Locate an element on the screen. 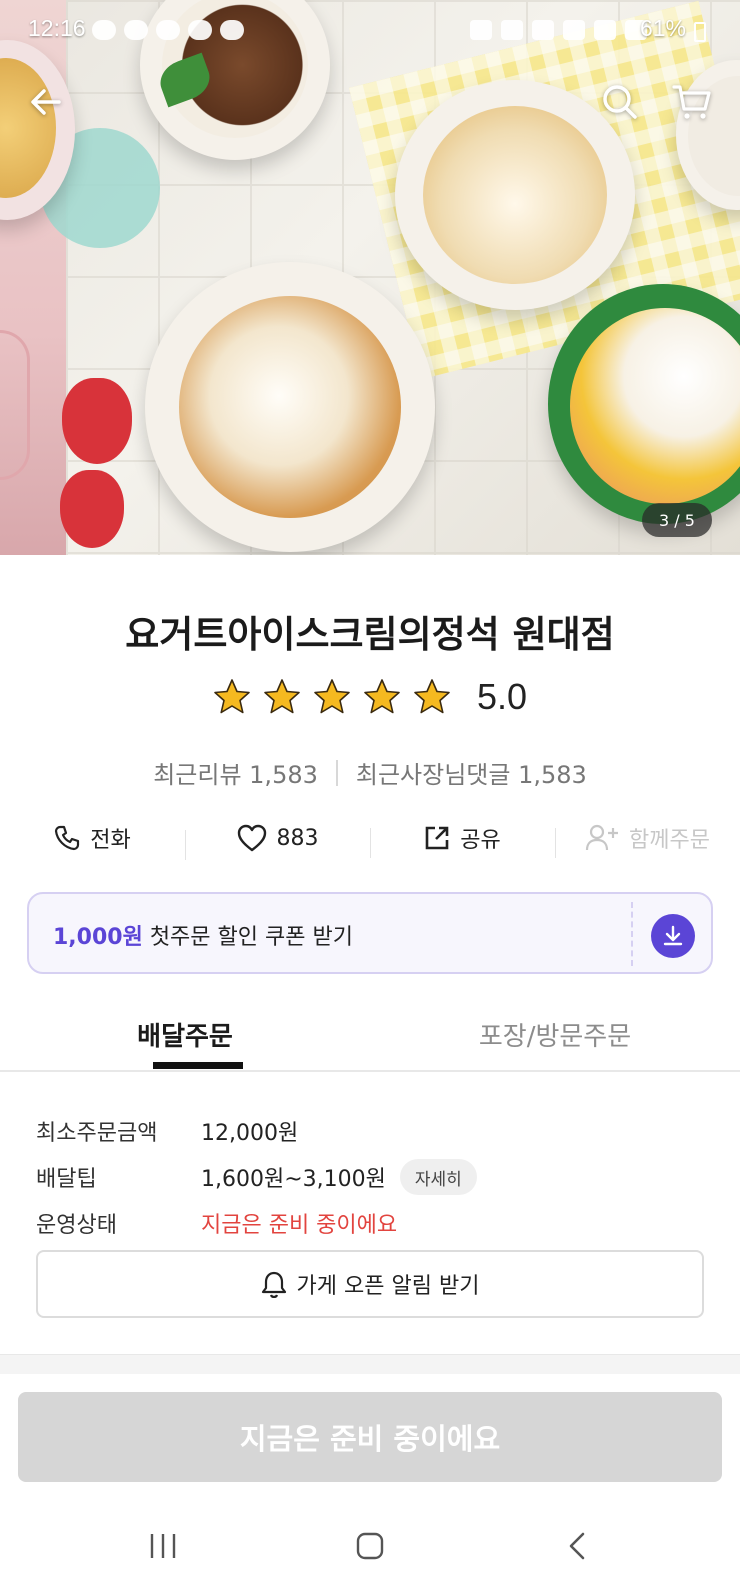  favorite-count: 883 is located at coordinates (297, 838).